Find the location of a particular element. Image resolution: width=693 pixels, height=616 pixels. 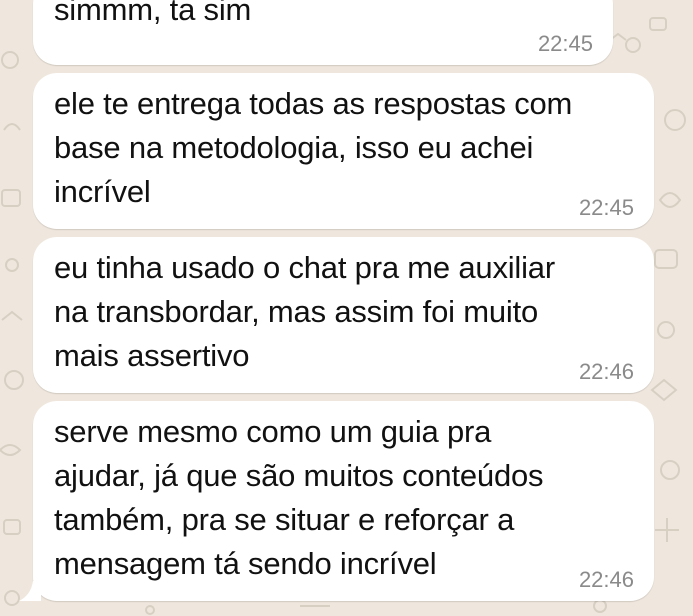

message-text: simmm, ta sim is located at coordinates (153, 13).